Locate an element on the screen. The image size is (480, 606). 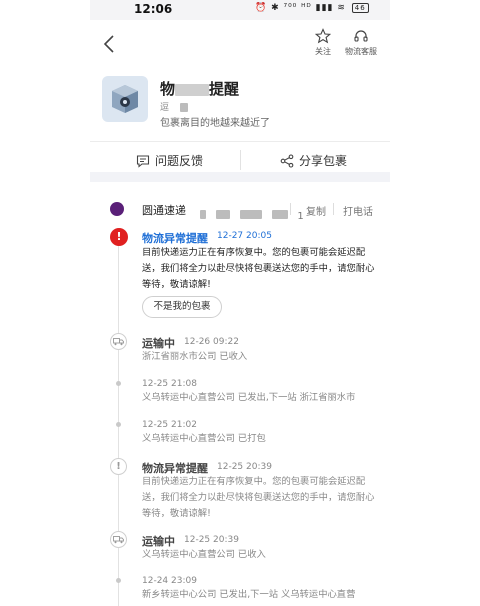
divider is located at coordinates (240, 141).